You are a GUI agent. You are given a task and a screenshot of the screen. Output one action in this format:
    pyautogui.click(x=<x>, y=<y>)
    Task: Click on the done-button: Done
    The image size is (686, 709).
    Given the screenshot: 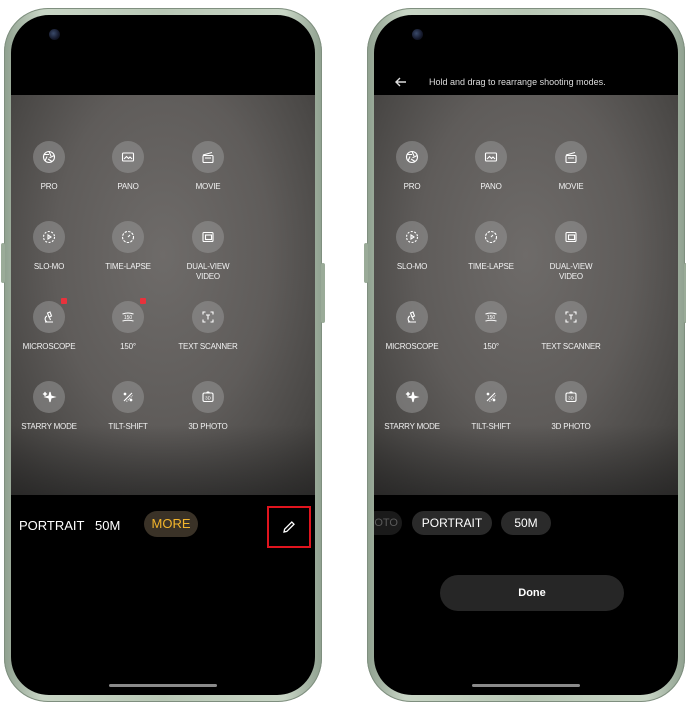 What is the action you would take?
    pyautogui.click(x=532, y=593)
    